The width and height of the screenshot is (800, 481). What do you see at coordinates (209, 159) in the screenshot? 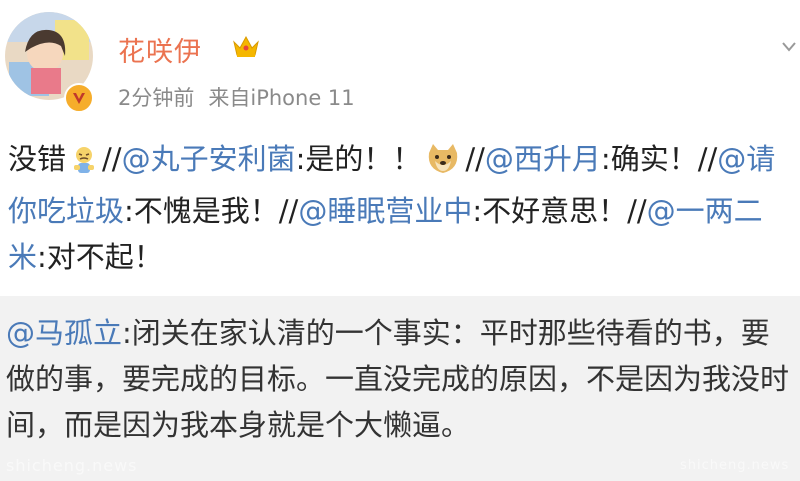
I see `mention-link: @丸子安利菌` at bounding box center [209, 159].